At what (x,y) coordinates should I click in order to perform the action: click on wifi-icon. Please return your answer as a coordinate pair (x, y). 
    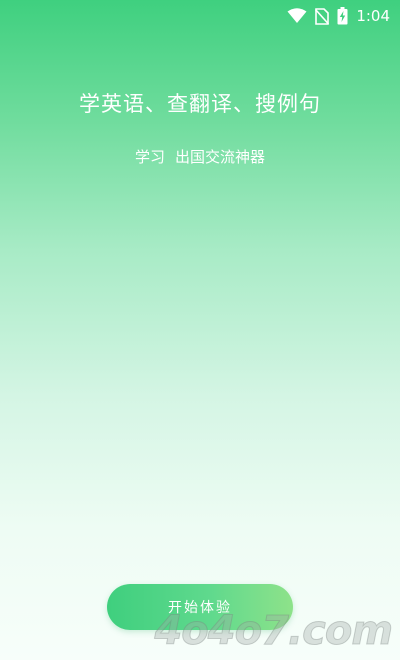
    Looking at the image, I should click on (297, 16).